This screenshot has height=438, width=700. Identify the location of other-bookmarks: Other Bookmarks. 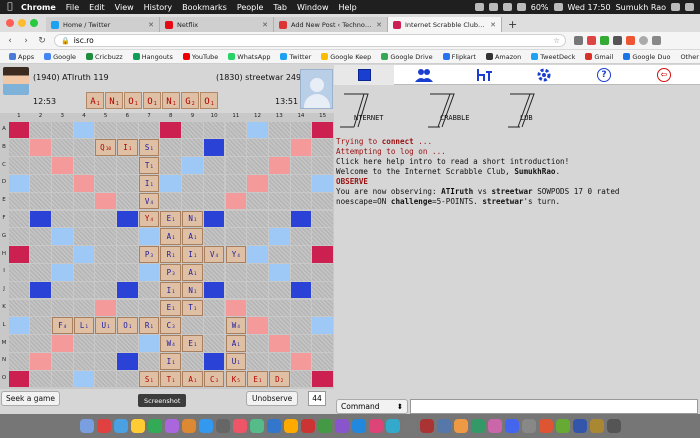
(687, 57).